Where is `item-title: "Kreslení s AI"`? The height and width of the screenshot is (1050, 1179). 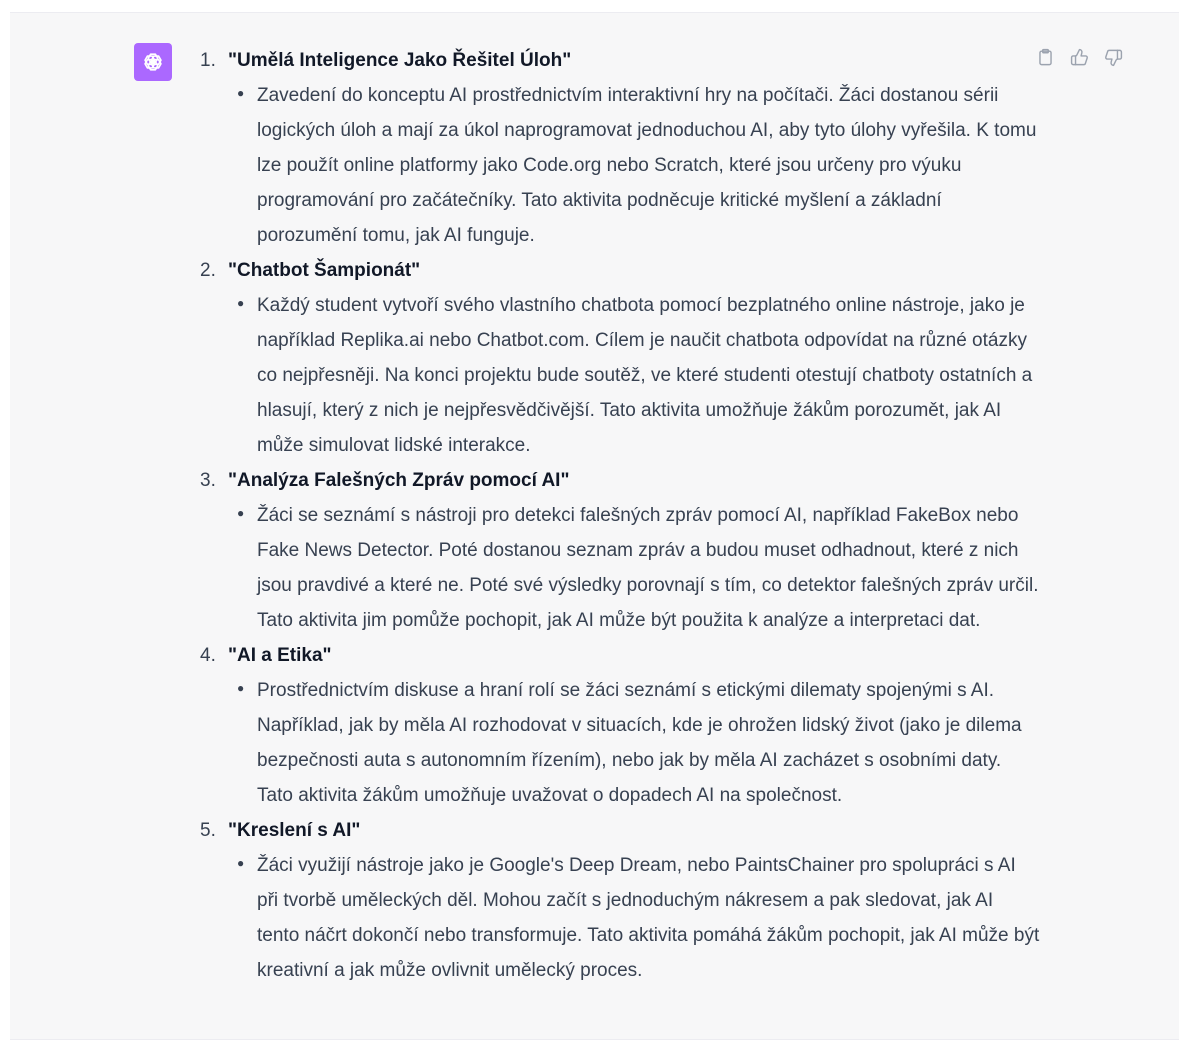
item-title: "Kreslení s AI" is located at coordinates (294, 830).